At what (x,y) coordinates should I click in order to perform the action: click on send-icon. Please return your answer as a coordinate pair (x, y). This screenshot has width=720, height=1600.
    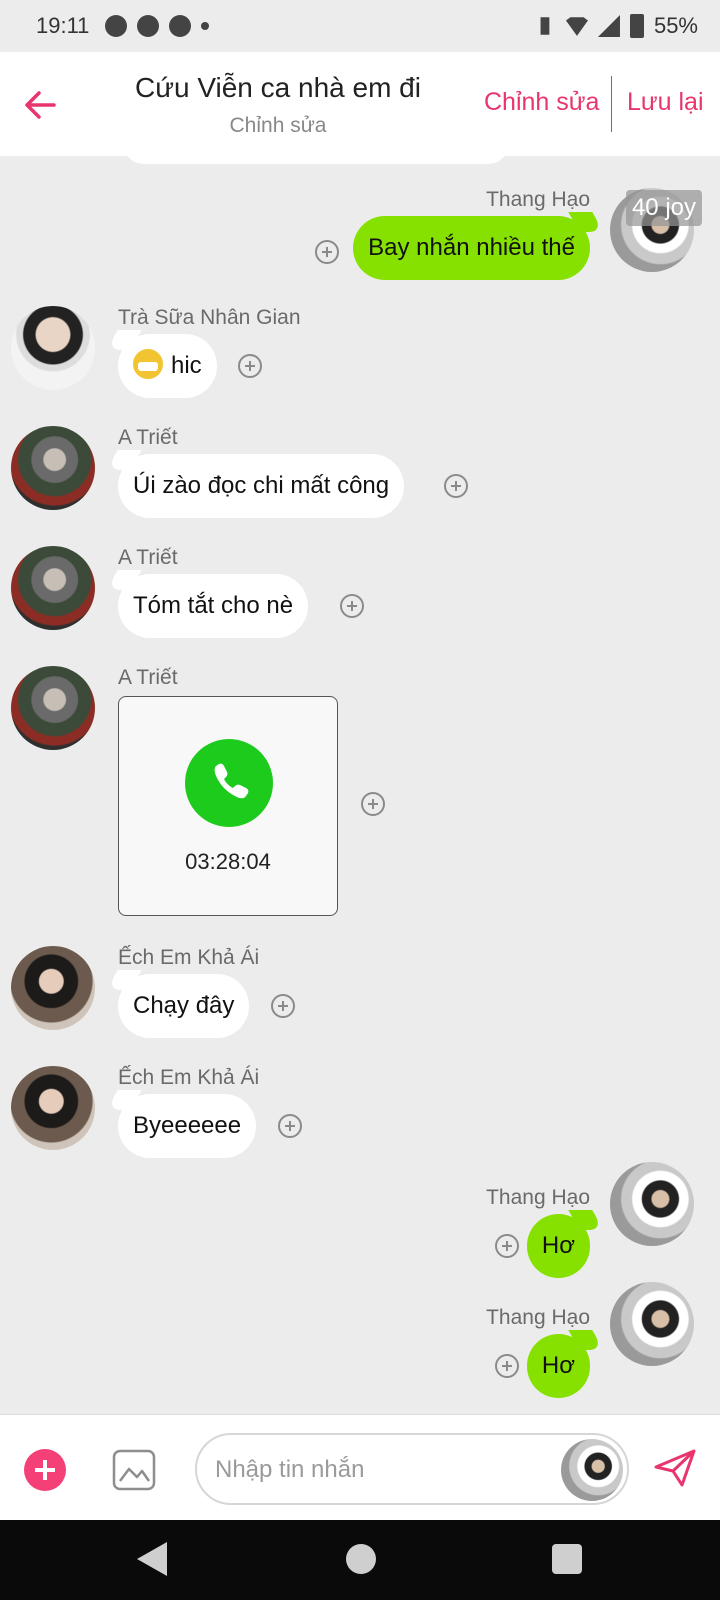
    Looking at the image, I should click on (675, 1468).